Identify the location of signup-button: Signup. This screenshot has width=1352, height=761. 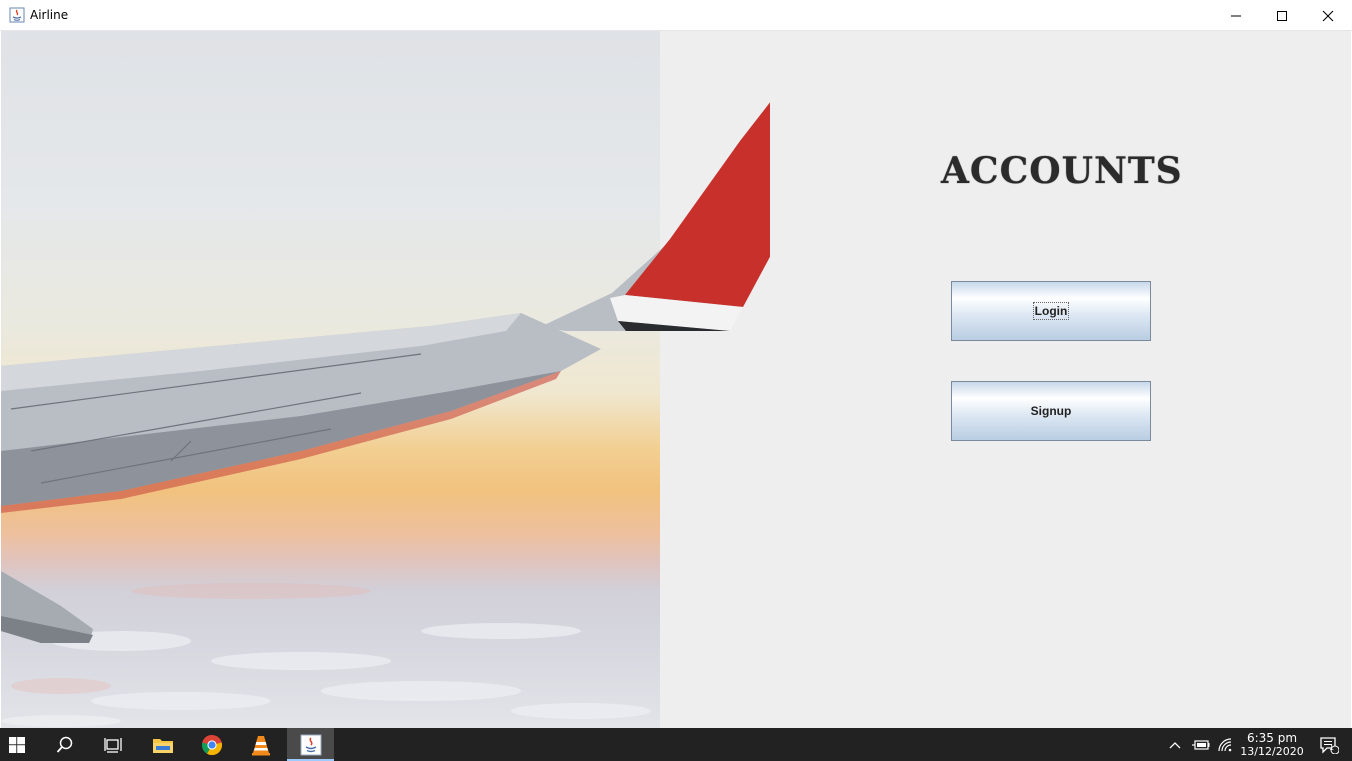
(1051, 411).